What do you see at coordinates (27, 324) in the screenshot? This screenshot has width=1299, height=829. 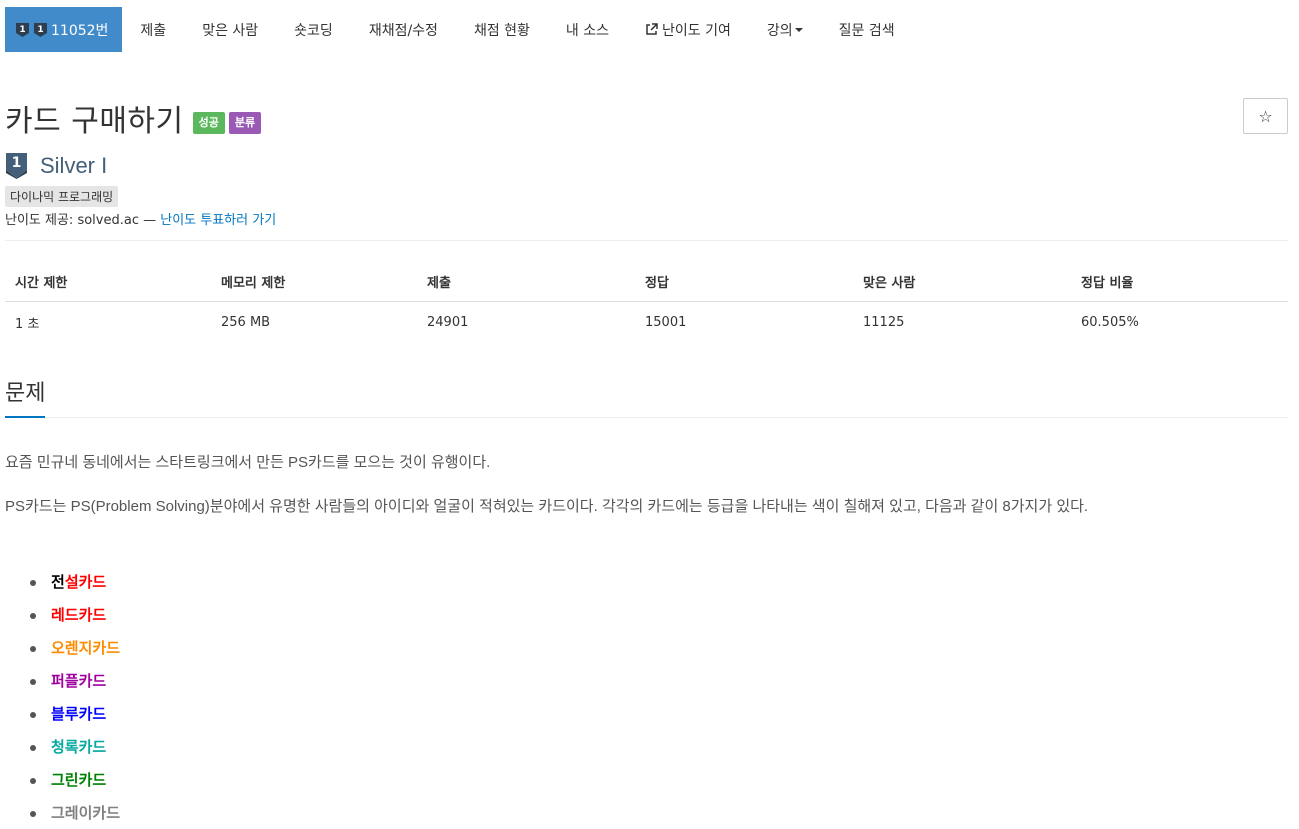 I see `time-limit-value: 1 초` at bounding box center [27, 324].